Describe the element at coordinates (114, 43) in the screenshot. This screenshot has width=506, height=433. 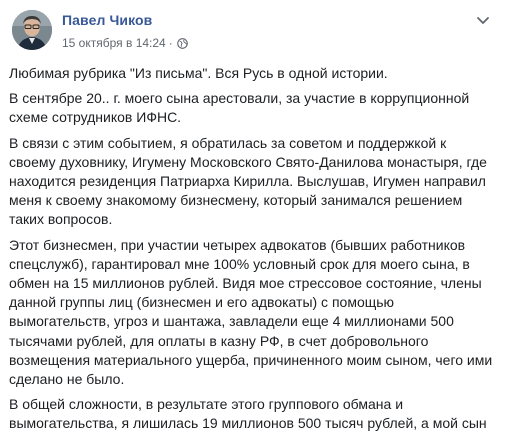
I see `post-timestamp: 15 октября в 14:24` at that location.